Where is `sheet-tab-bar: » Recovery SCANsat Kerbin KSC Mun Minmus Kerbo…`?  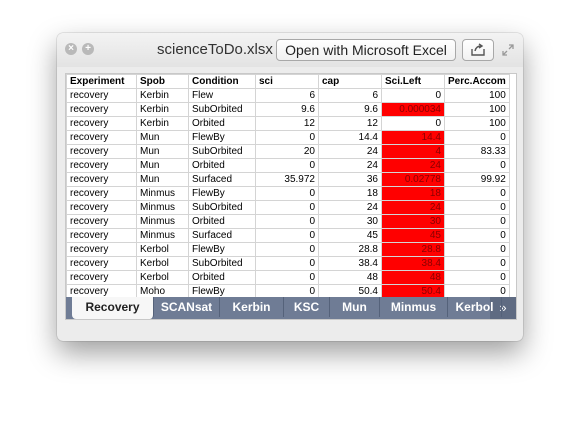
sheet-tab-bar: » Recovery SCANsat Kerbin KSC Mun Minmus Kerbo… is located at coordinates (291, 308).